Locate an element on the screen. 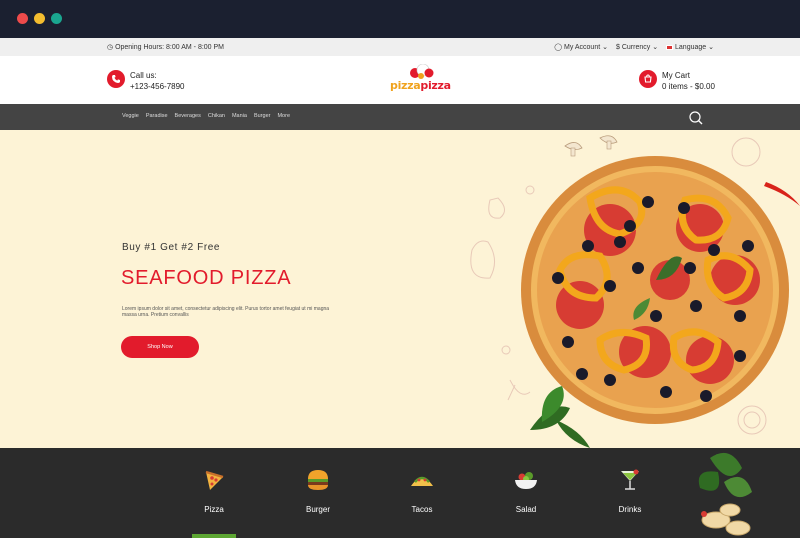 The image size is (800, 538). nav-item-more: More is located at coordinates (283, 116).